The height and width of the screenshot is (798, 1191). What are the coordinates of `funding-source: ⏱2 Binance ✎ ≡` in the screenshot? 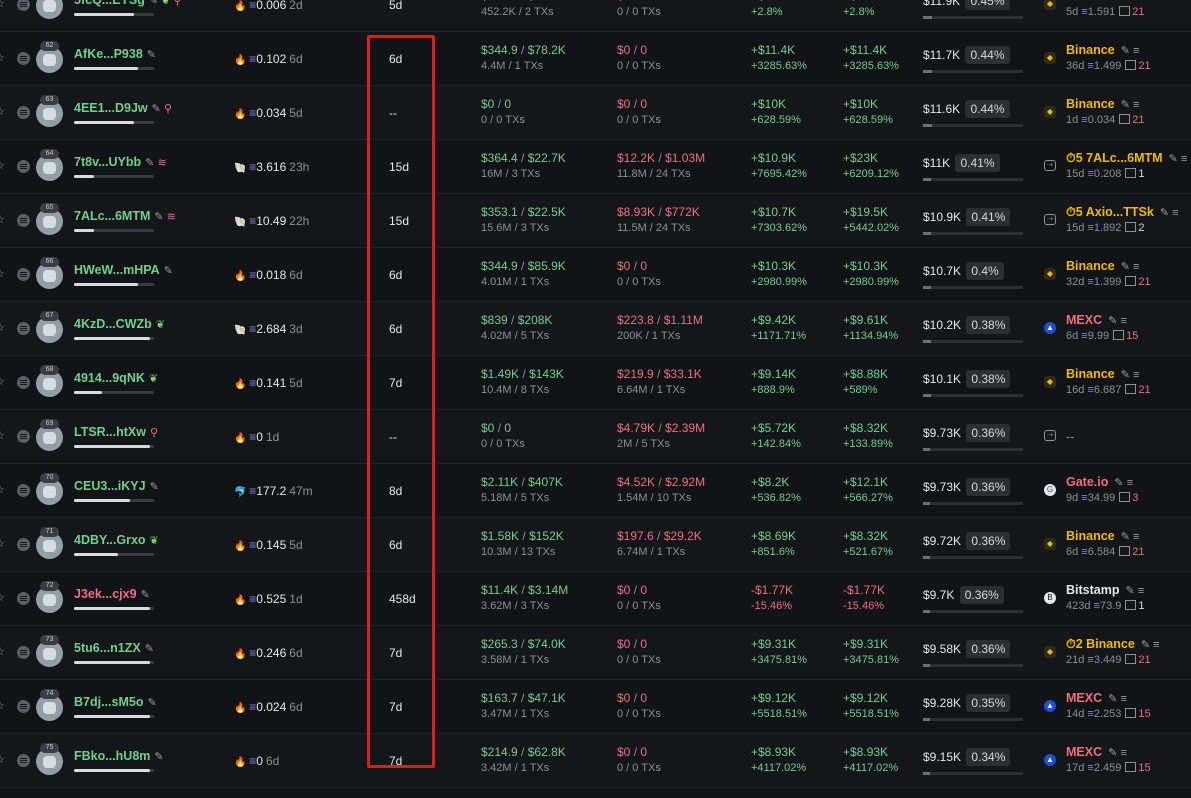 It's located at (1113, 644).